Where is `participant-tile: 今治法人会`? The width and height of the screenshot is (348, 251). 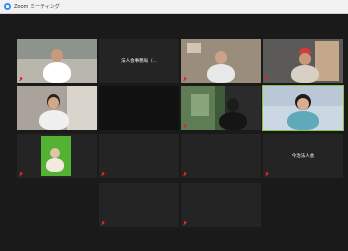 participant-tile: 今治法人会 is located at coordinates (303, 156).